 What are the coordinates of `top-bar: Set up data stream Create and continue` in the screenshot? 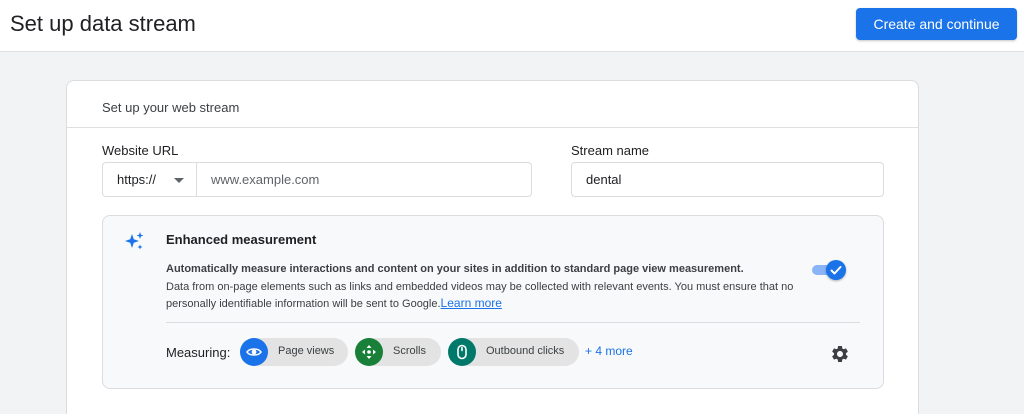 It's located at (512, 26).